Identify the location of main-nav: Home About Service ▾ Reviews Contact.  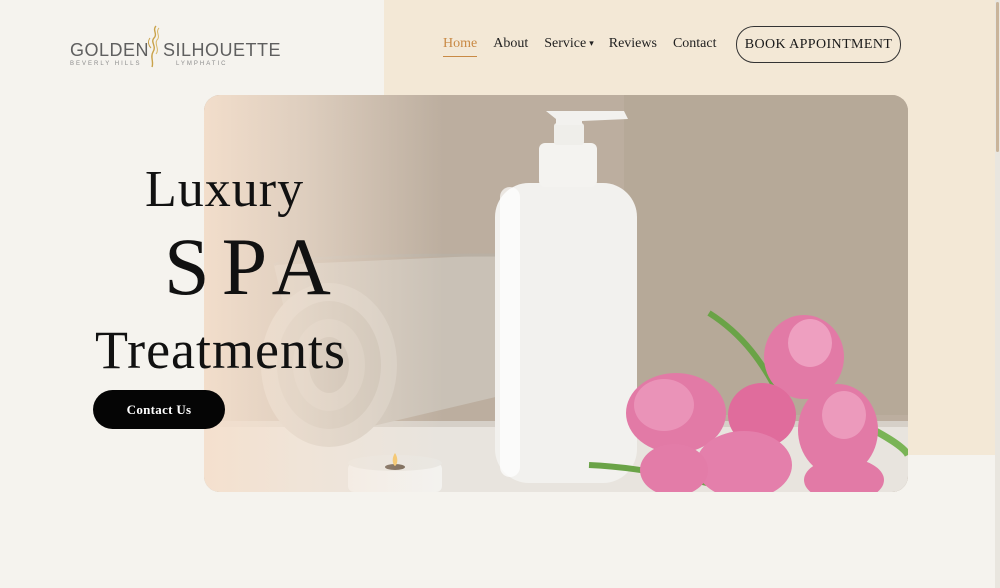
(580, 46).